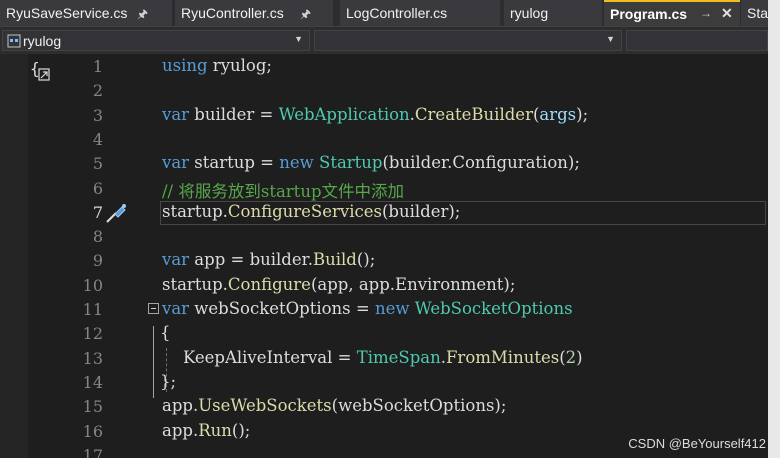  I want to click on code-token: // 将服务放到startup文件中添加, so click(283, 191).